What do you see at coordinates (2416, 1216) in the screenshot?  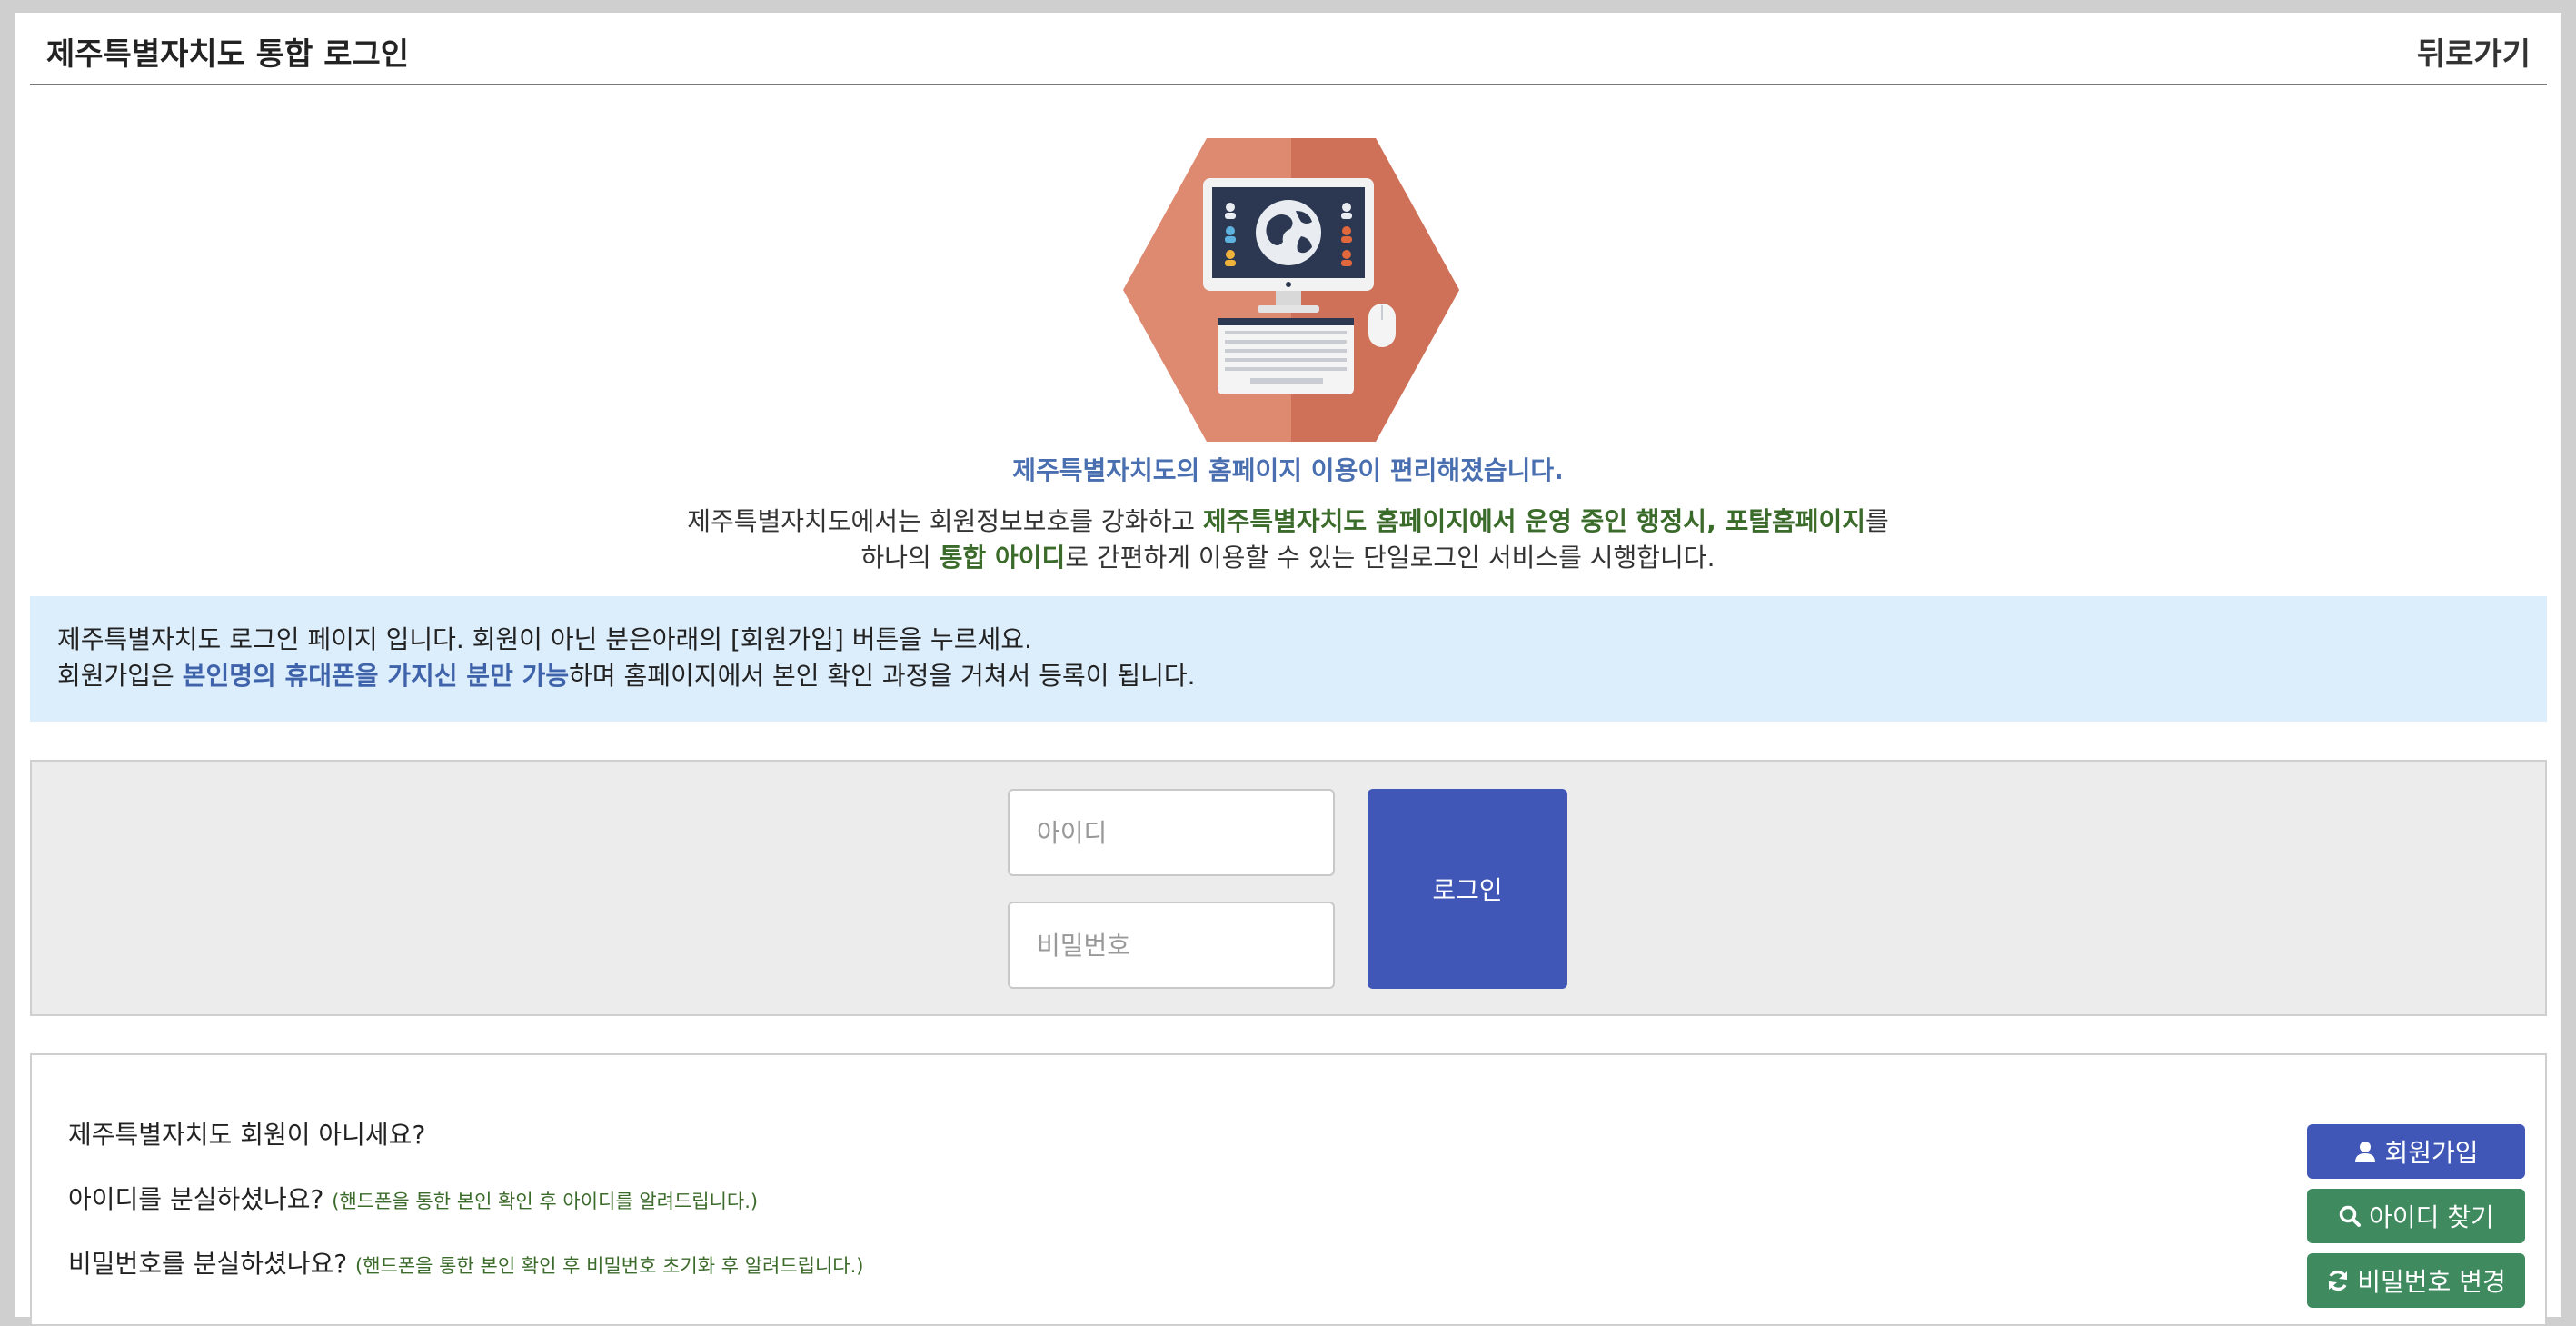 I see `find-id-button: 아이디 찾기` at bounding box center [2416, 1216].